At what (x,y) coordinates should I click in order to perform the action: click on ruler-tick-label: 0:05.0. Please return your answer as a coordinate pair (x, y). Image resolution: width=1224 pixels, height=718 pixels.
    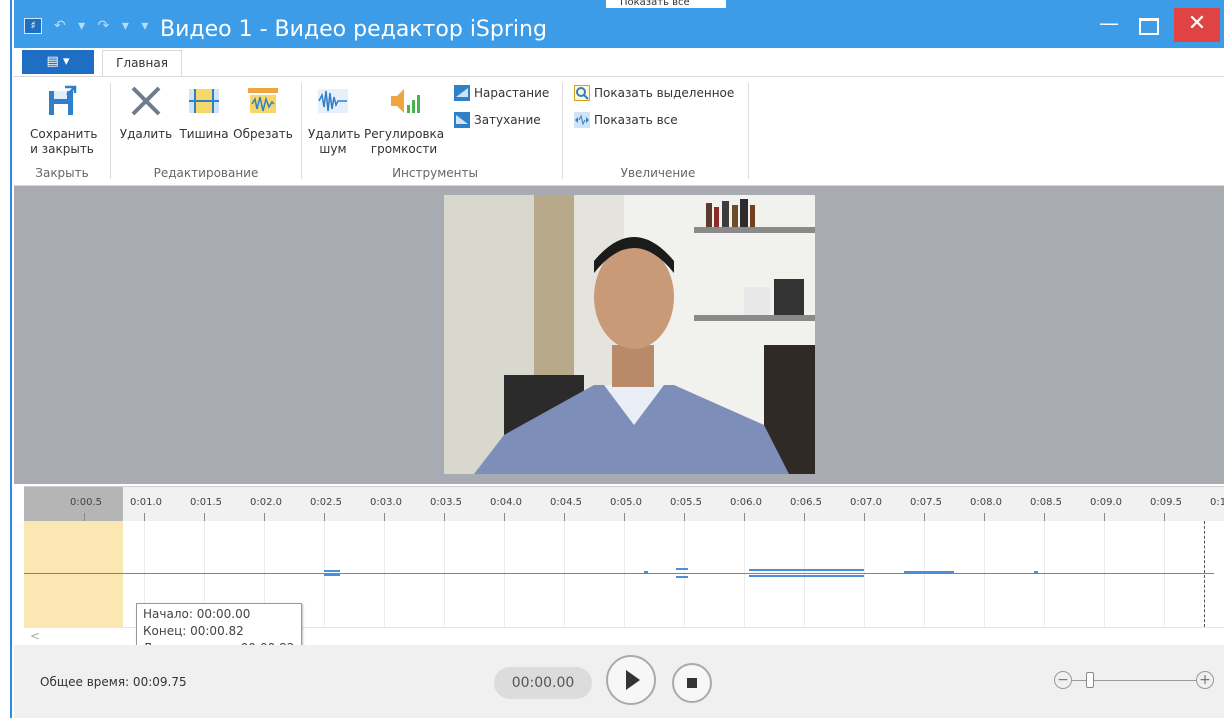
    Looking at the image, I should click on (626, 502).